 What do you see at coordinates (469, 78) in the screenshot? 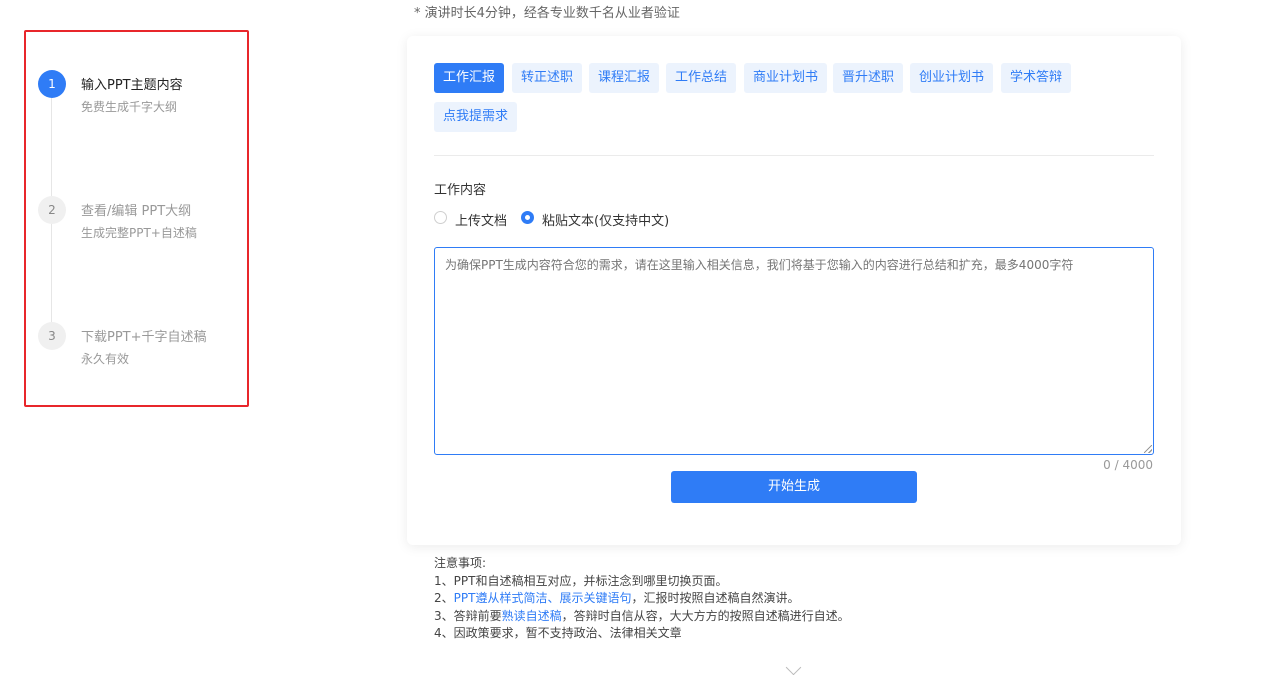
I see `tab-work-report: 工作汇报` at bounding box center [469, 78].